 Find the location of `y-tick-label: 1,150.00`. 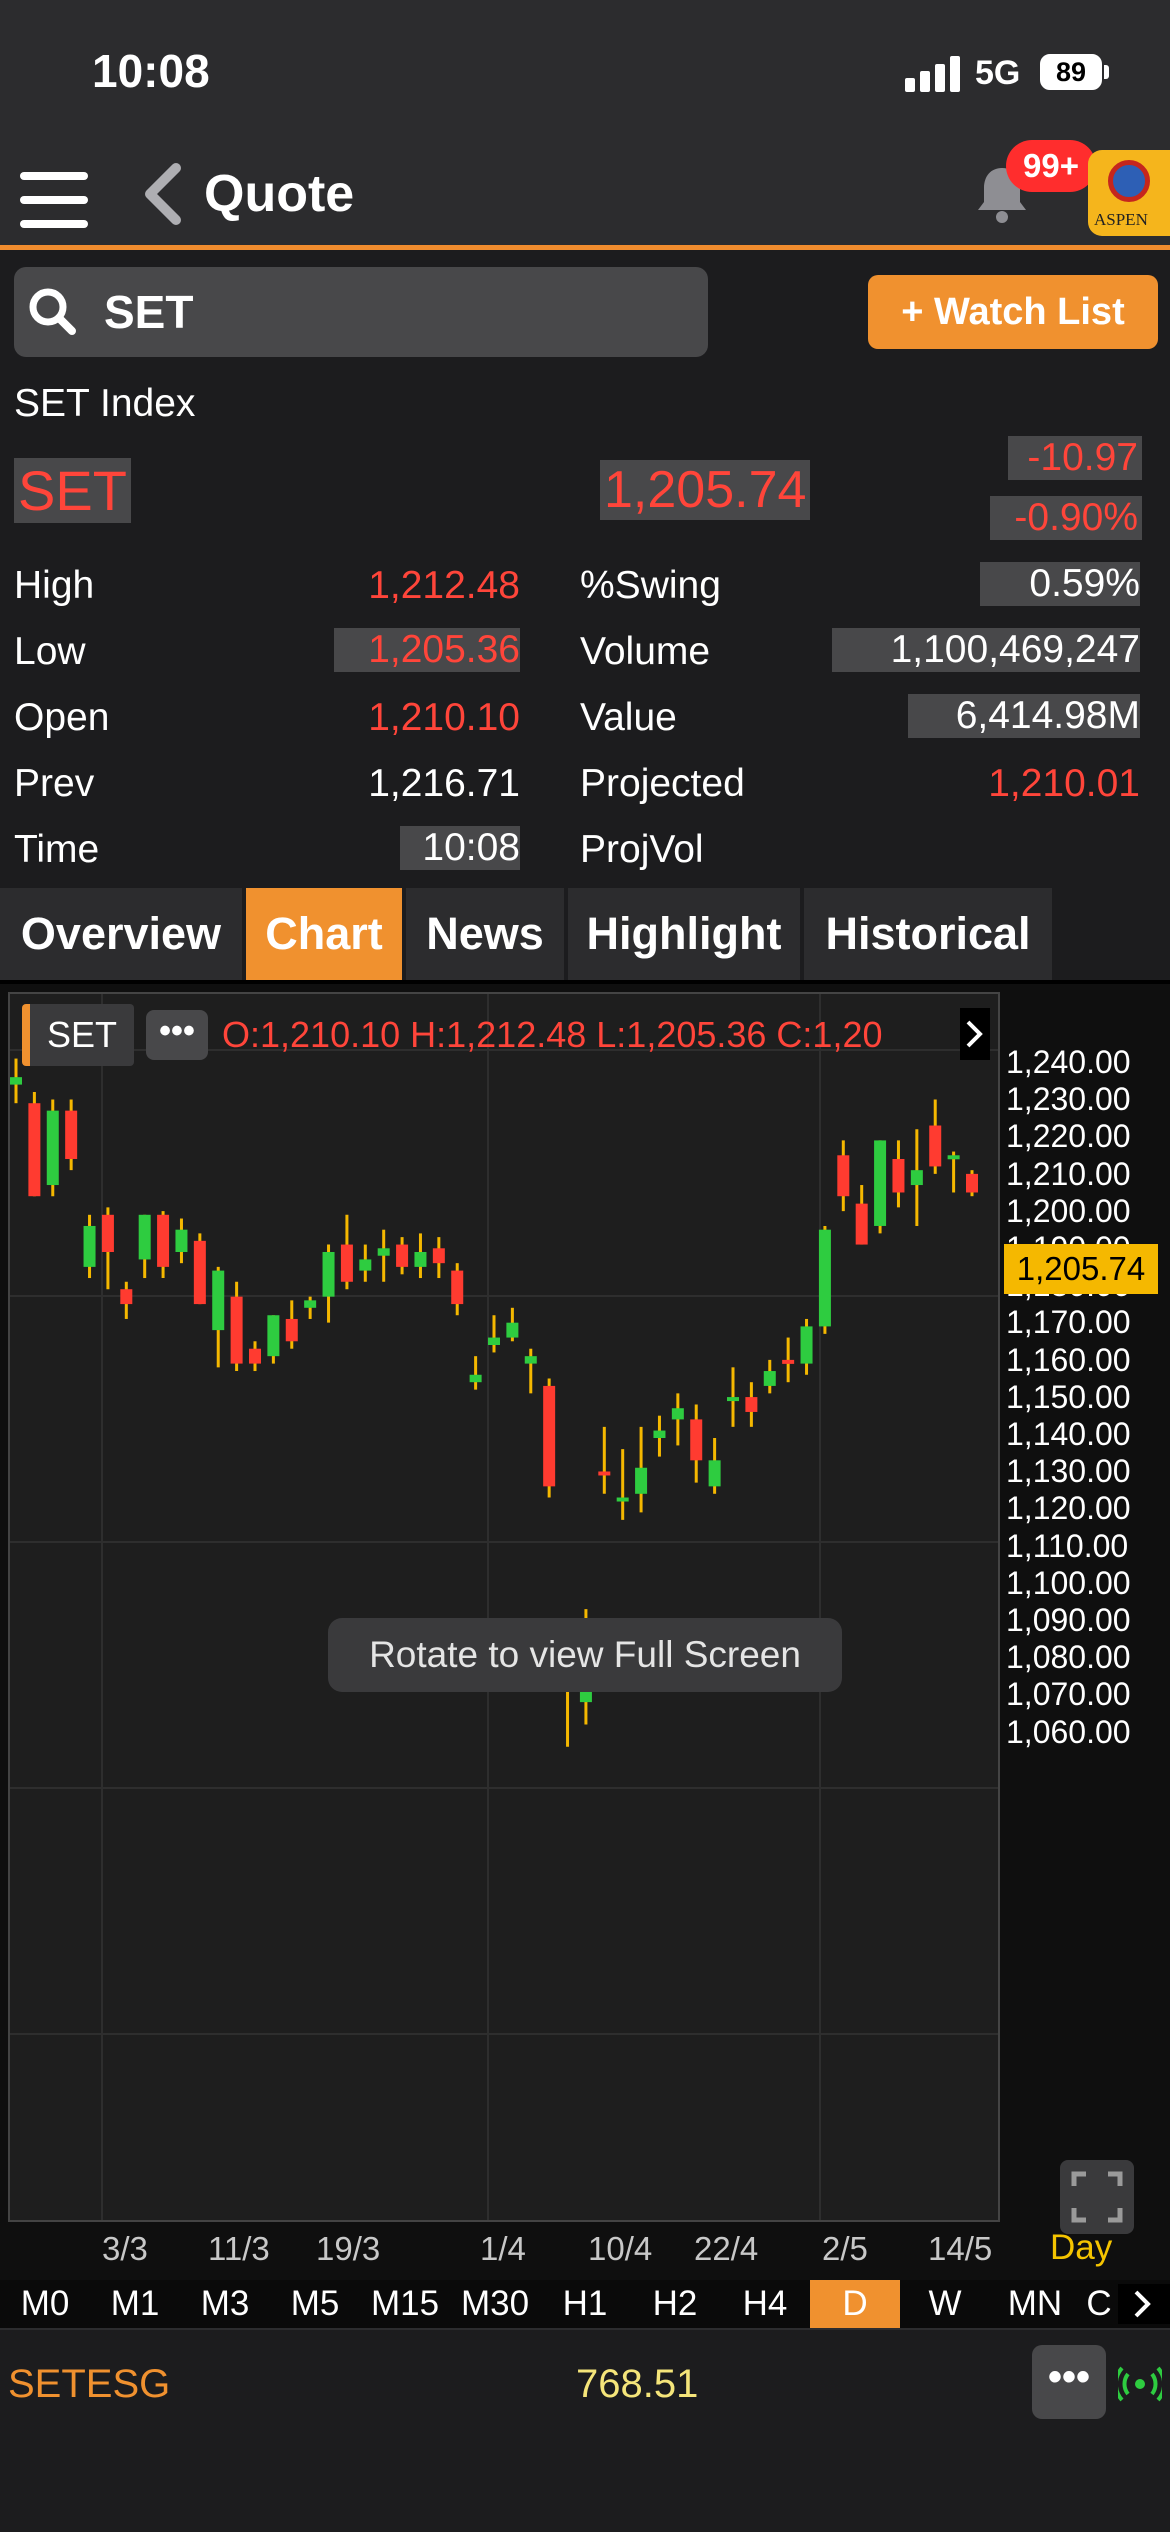

y-tick-label: 1,150.00 is located at coordinates (1068, 1396).